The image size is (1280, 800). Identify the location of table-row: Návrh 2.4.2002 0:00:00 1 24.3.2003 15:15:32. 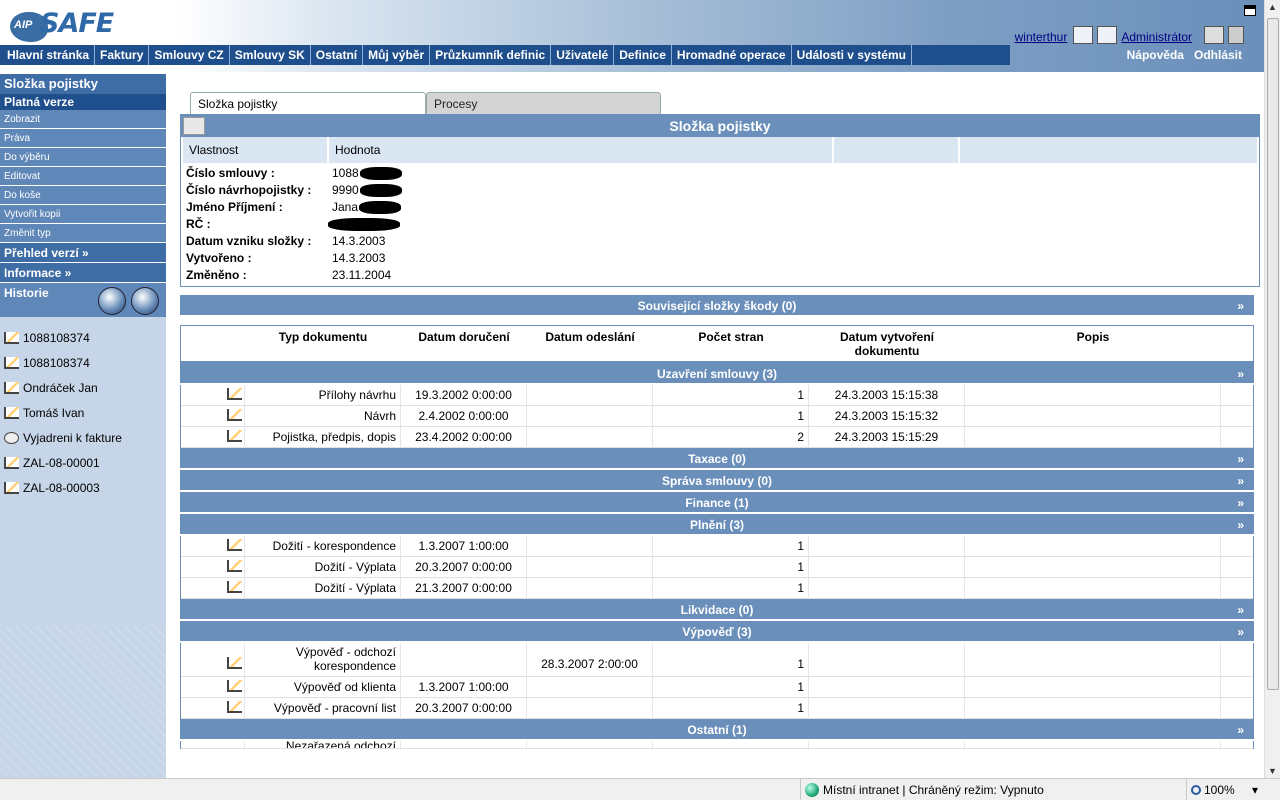
(717, 416).